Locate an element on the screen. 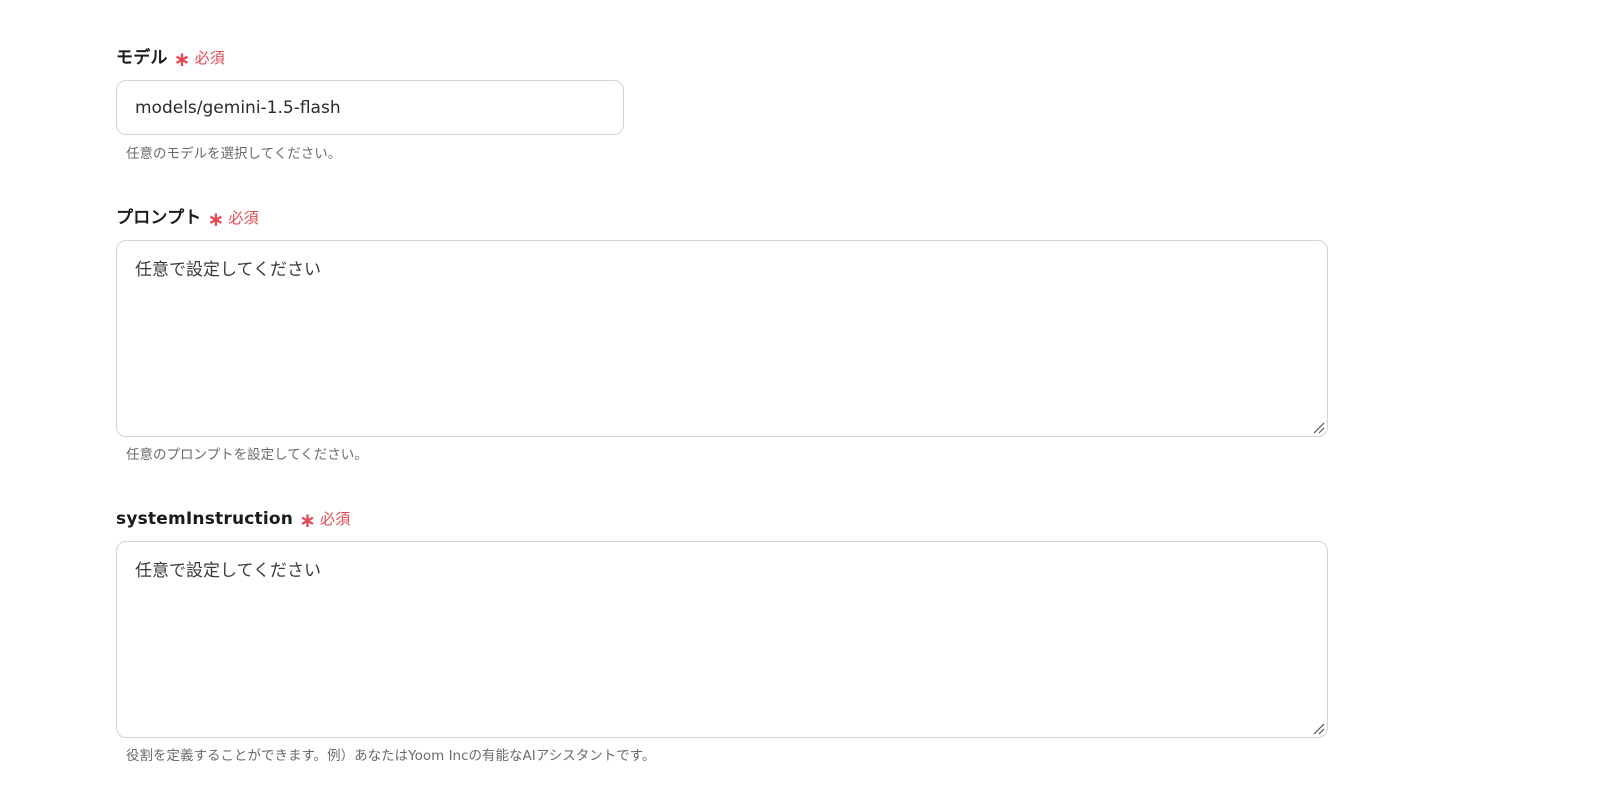  system-instruction-label-row: systemInstruction ∗ 必須 is located at coordinates (233, 518).